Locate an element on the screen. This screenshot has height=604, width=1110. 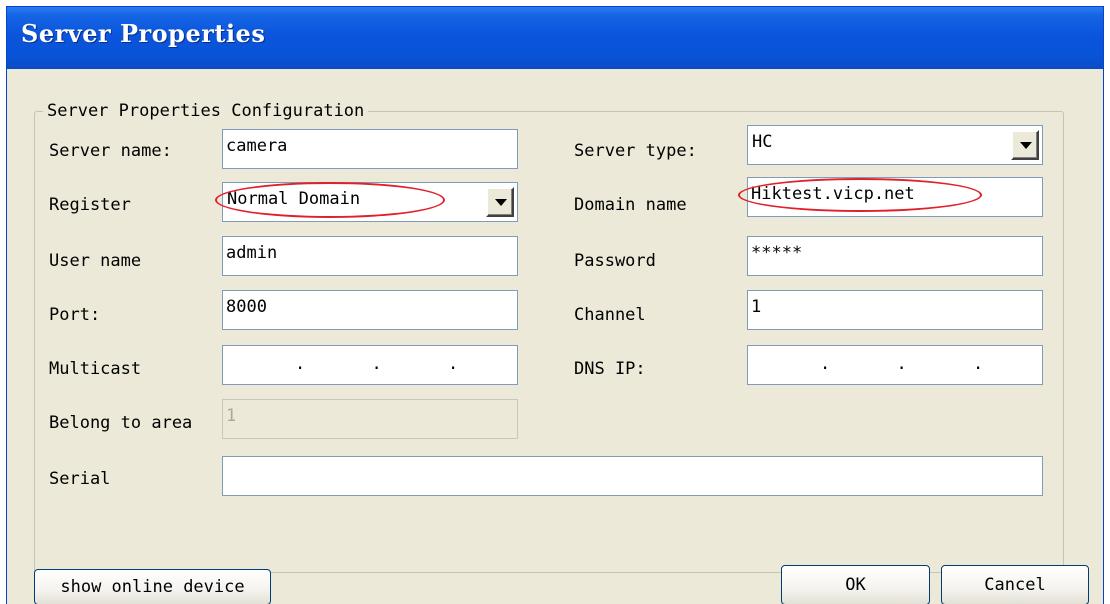
multicast-ip-dots: . . . is located at coordinates (391, 364).